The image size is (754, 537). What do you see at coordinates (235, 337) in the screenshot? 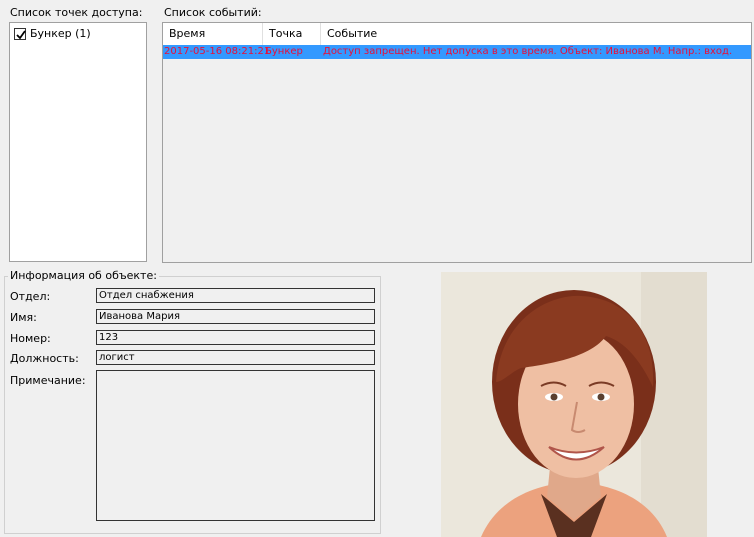
I see `number-field: 123` at bounding box center [235, 337].